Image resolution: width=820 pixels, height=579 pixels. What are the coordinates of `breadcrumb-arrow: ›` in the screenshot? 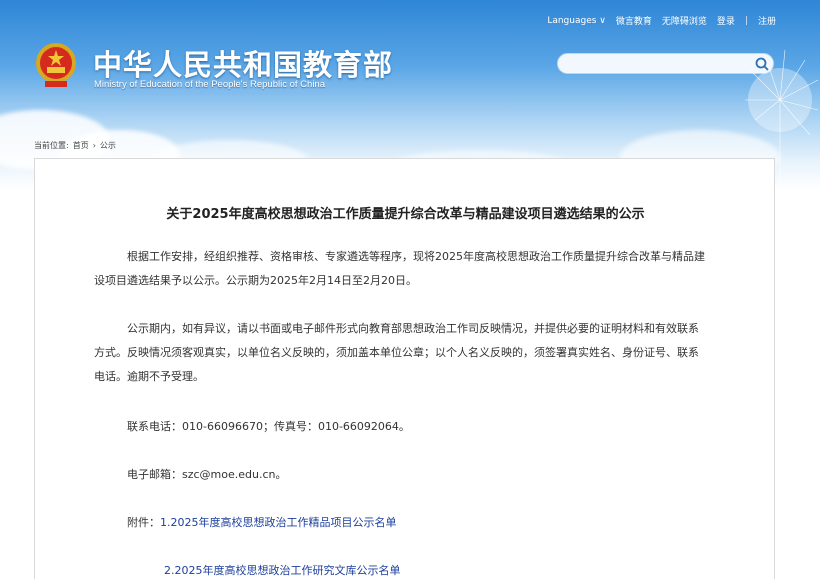 It's located at (94, 145).